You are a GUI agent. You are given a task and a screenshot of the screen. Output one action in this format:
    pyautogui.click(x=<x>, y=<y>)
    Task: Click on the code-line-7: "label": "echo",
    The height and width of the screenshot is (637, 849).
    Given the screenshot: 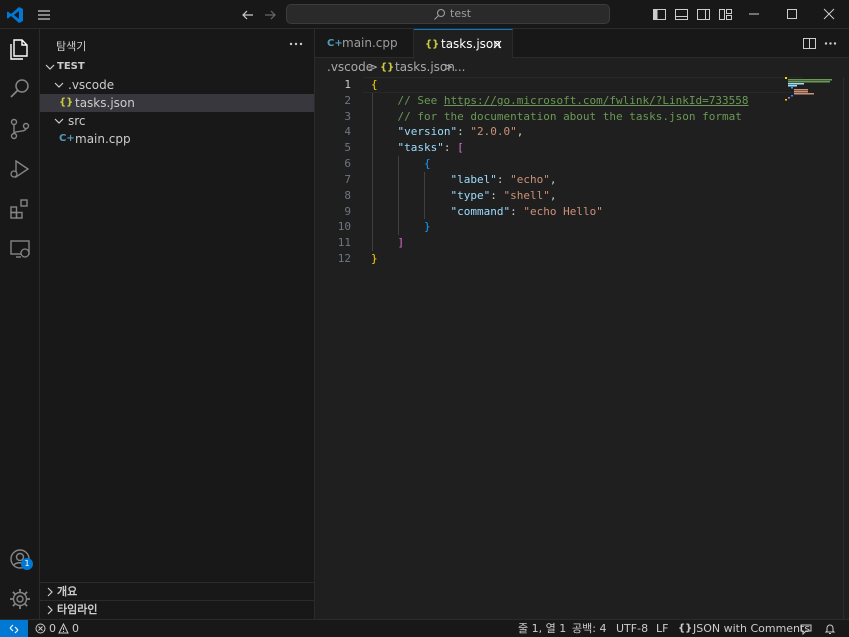 What is the action you would take?
    pyautogui.click(x=463, y=180)
    